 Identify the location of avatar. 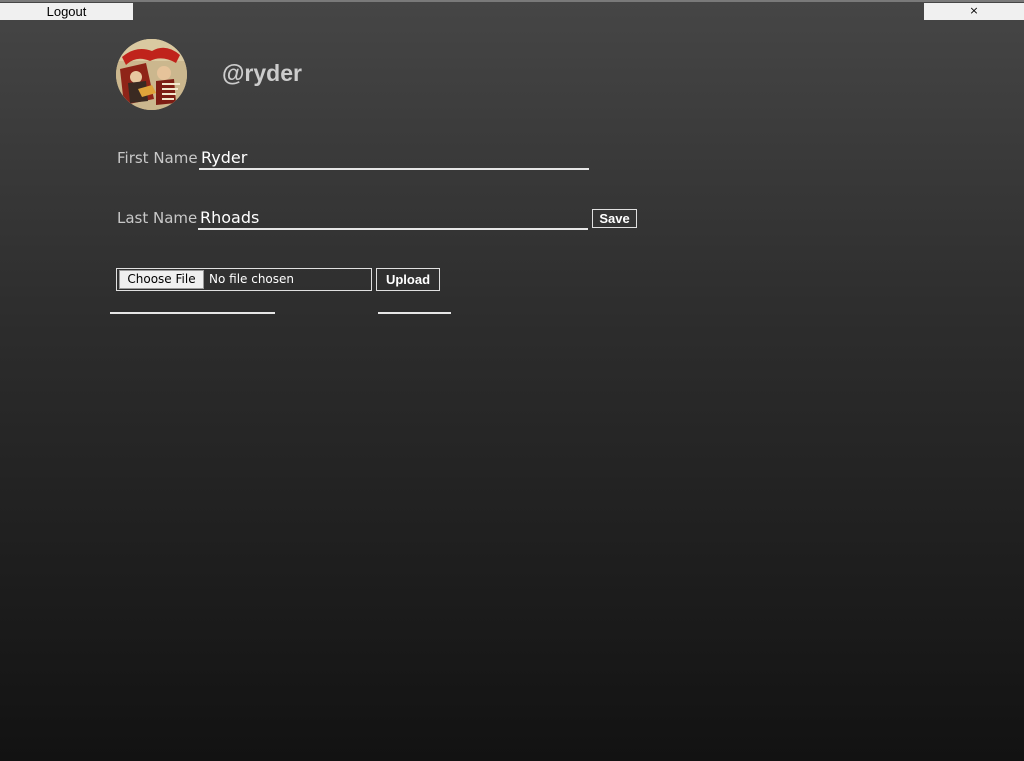
(151, 74).